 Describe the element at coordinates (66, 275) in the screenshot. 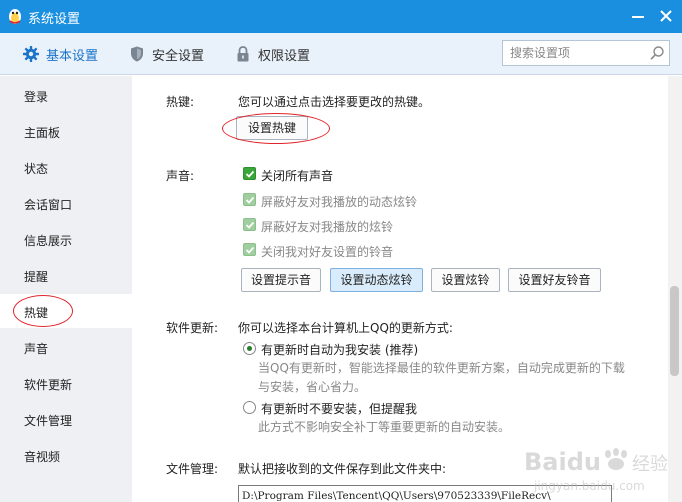

I see `sidebar-item-reminder: 提醒` at that location.